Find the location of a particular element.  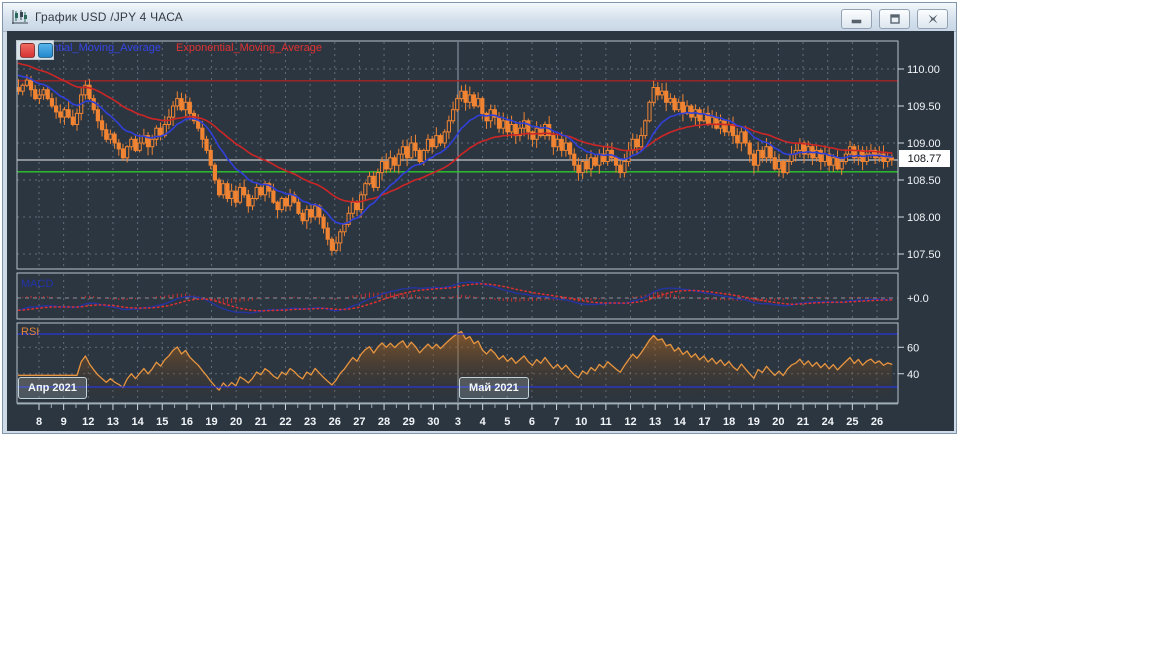

macd-axis-label: +0.0 is located at coordinates (918, 299).